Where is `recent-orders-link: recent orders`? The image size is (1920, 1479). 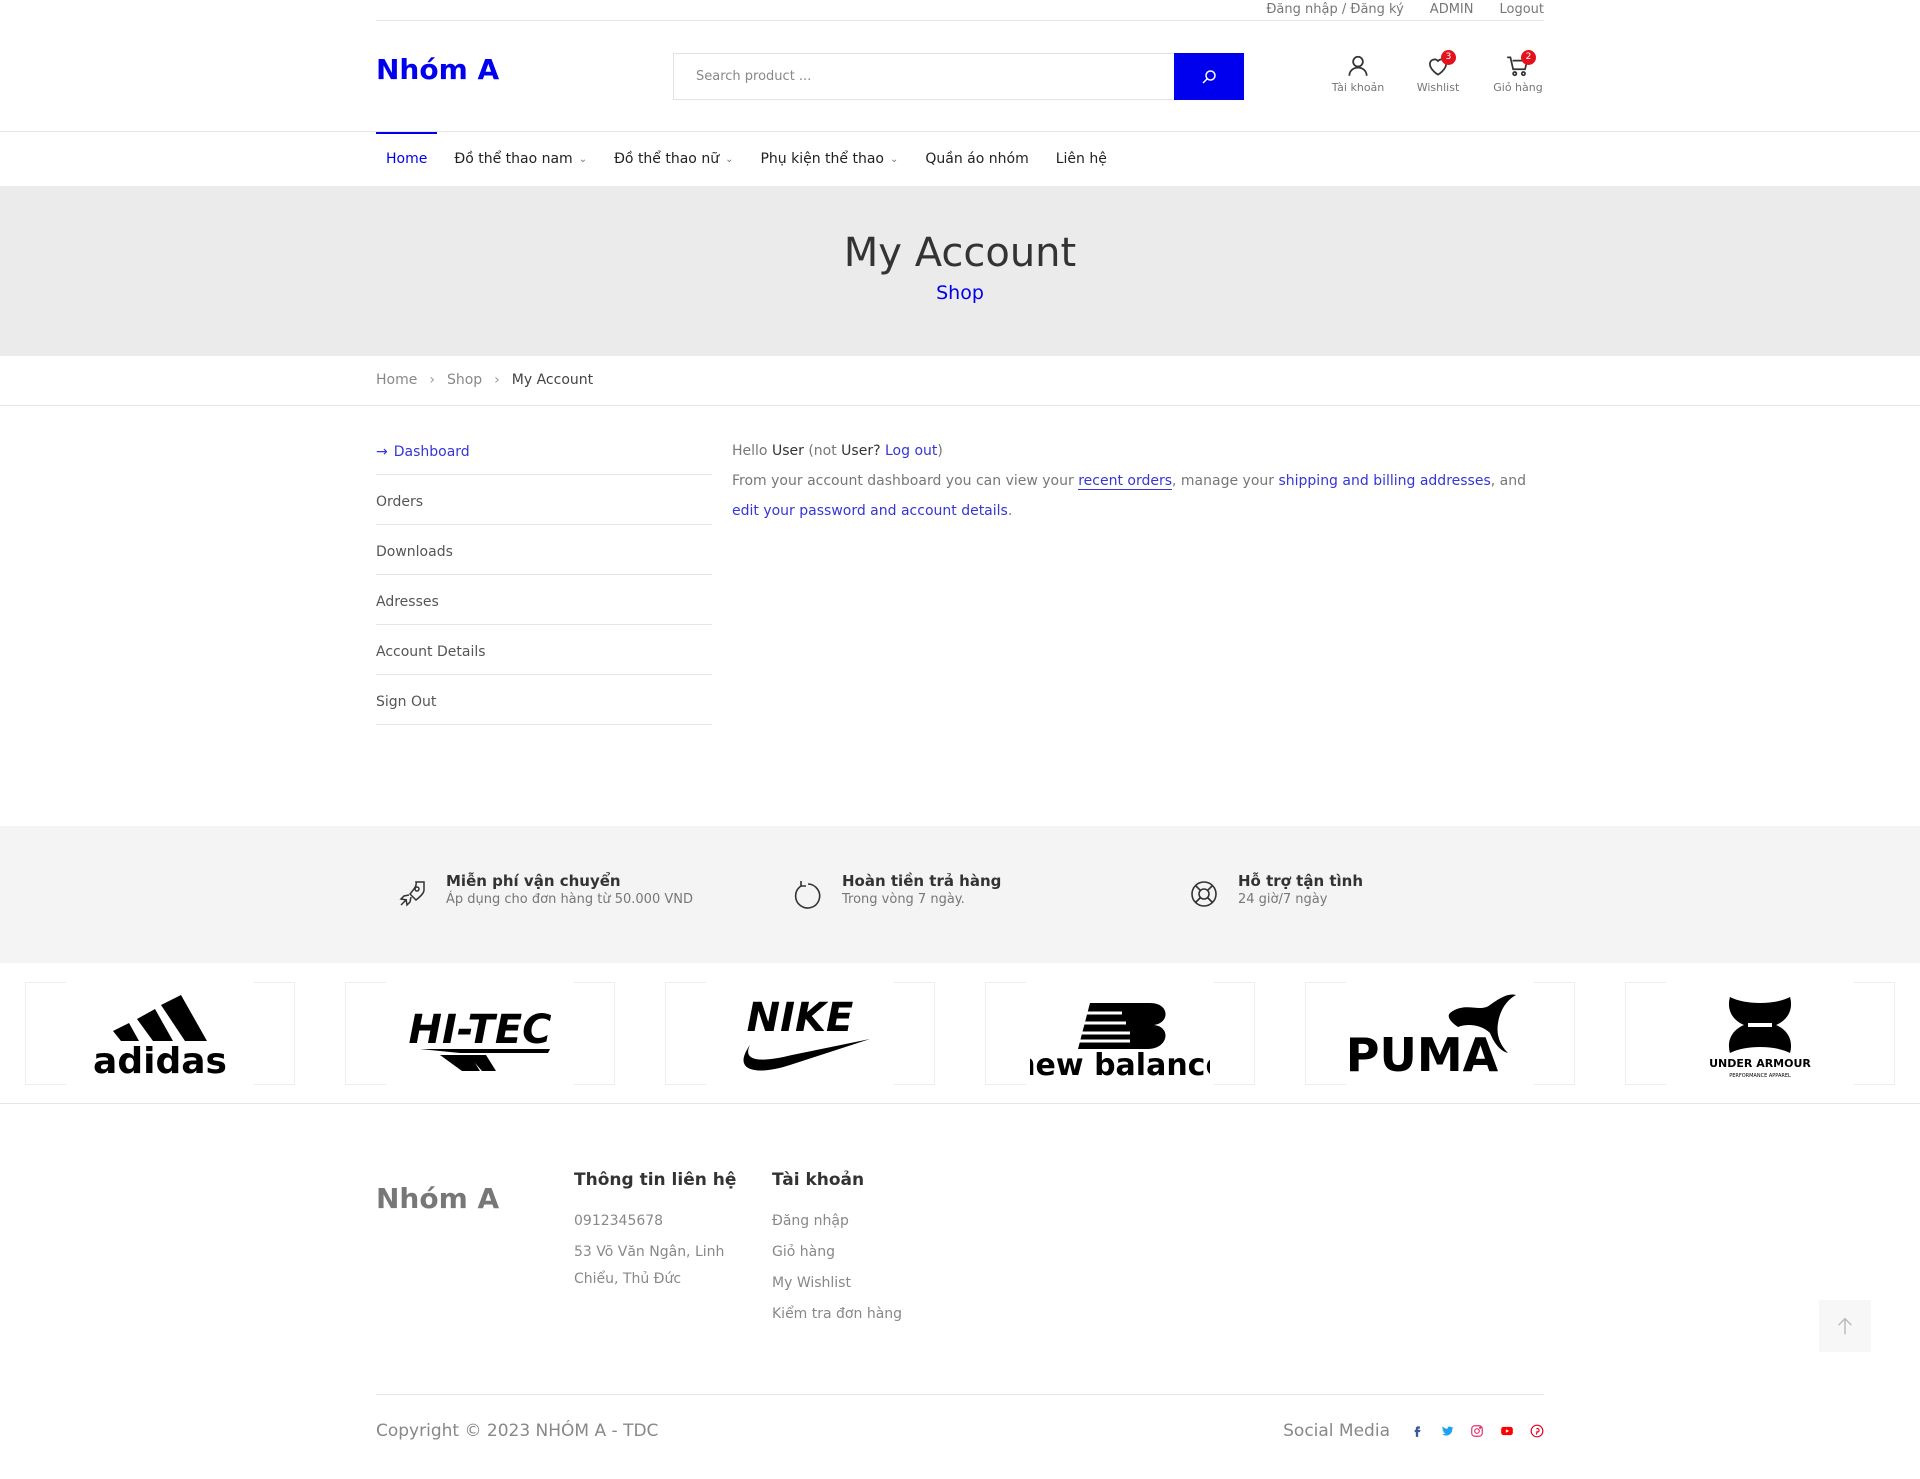 recent-orders-link: recent orders is located at coordinates (1125, 481).